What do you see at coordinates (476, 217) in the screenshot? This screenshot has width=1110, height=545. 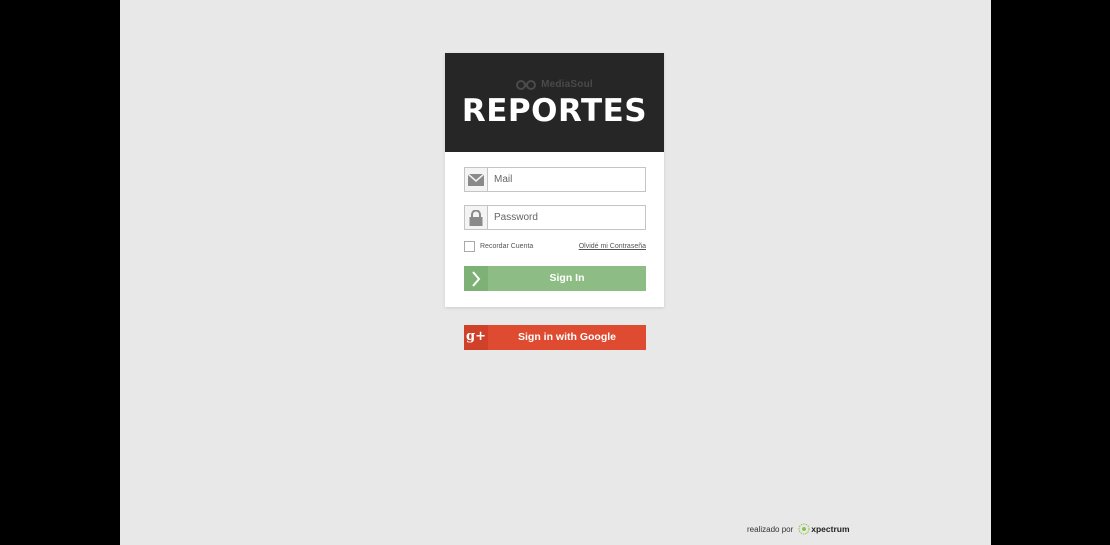 I see `lock-icon` at bounding box center [476, 217].